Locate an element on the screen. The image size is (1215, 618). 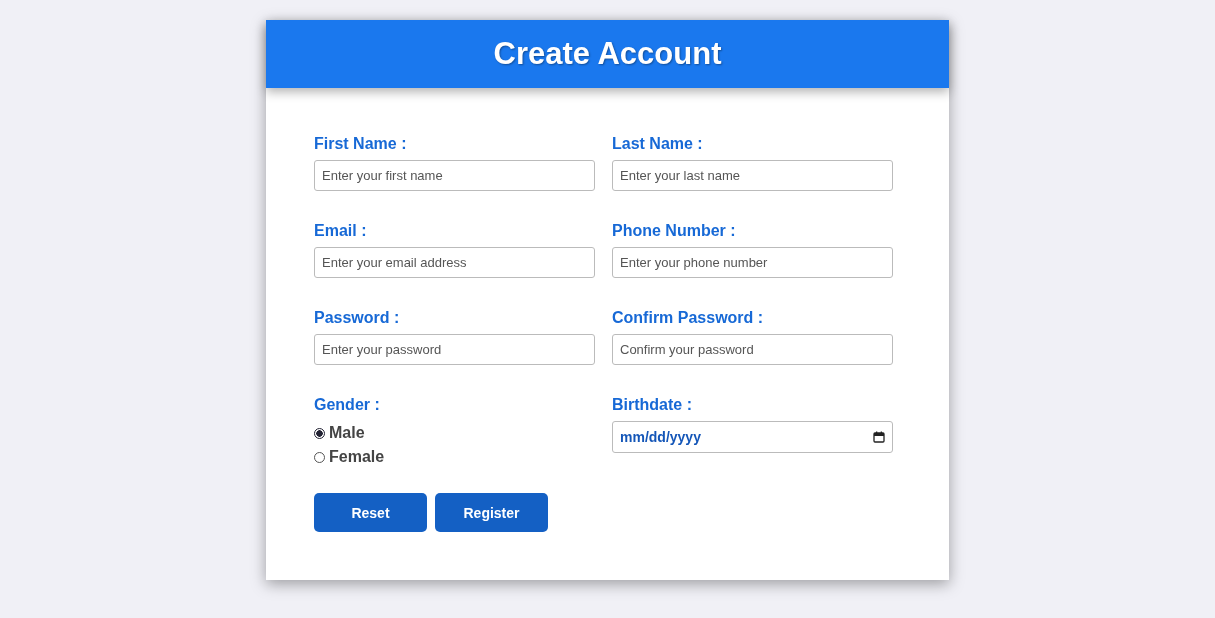
radio-button is located at coordinates (319, 433).